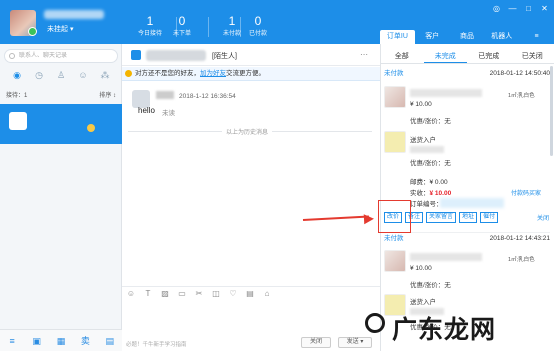 This screenshot has height=351, width=554. What do you see at coordinates (199, 294) in the screenshot?
I see `scissors-icon: ✂` at bounding box center [199, 294].